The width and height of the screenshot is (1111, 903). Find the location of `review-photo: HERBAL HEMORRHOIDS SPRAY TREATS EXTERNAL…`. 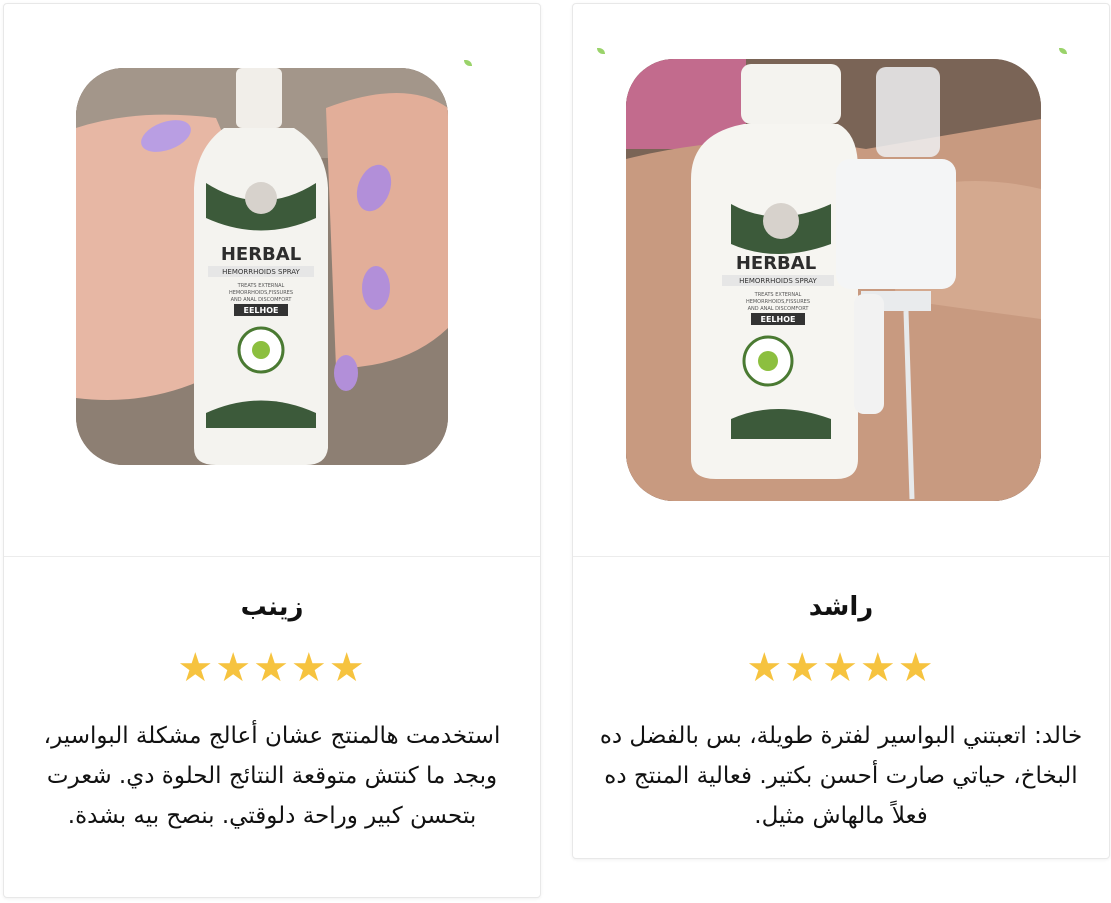

review-photo: HERBAL HEMORRHOIDS SPRAY TREATS EXTERNAL… is located at coordinates (262, 266).